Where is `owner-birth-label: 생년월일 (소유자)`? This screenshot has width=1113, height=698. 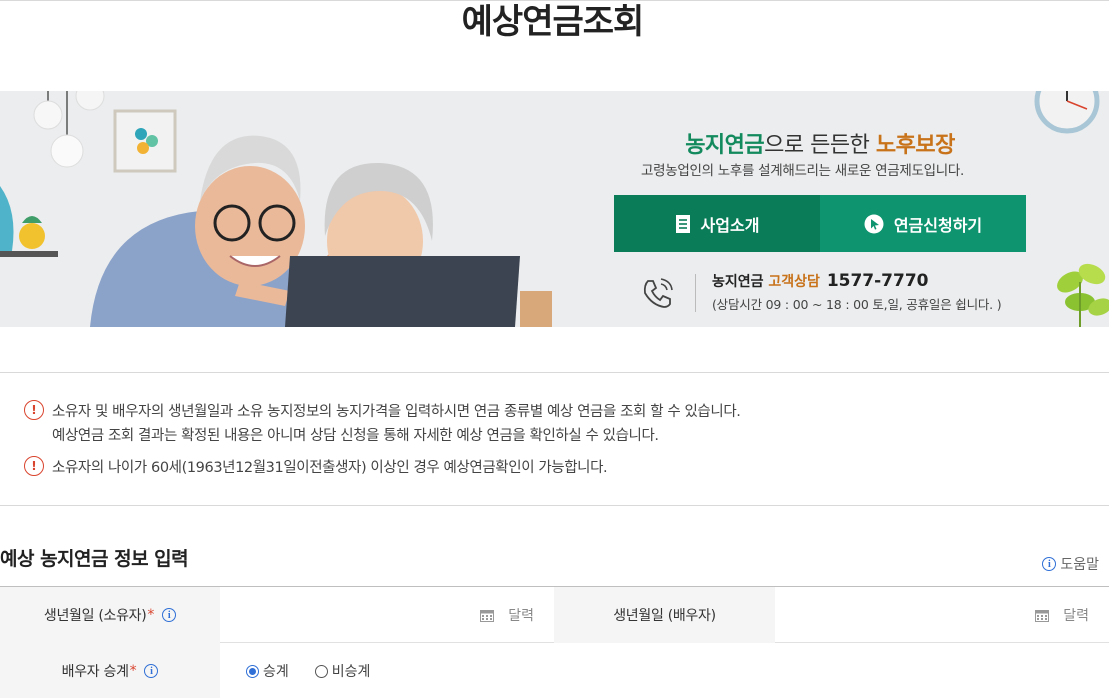 owner-birth-label: 생년월일 (소유자) is located at coordinates (95, 616).